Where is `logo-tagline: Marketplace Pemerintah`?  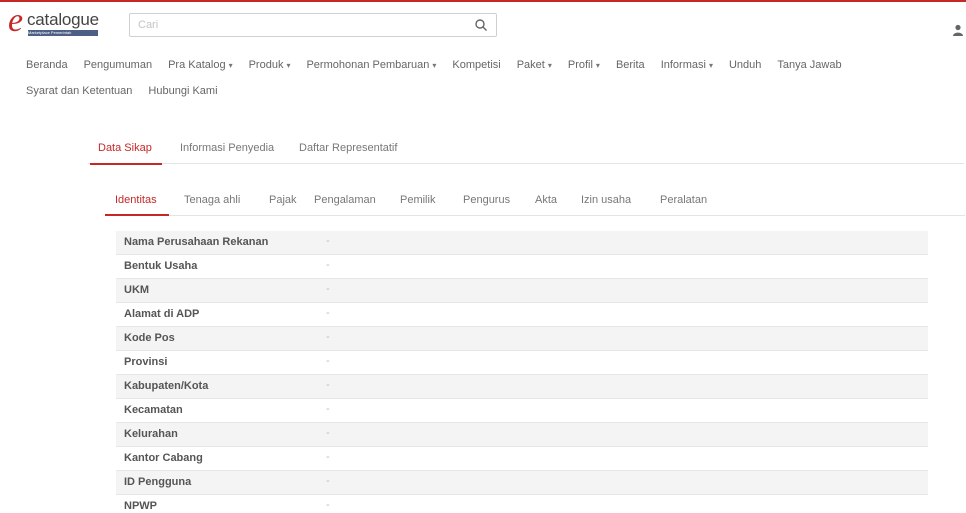 logo-tagline: Marketplace Pemerintah is located at coordinates (63, 33).